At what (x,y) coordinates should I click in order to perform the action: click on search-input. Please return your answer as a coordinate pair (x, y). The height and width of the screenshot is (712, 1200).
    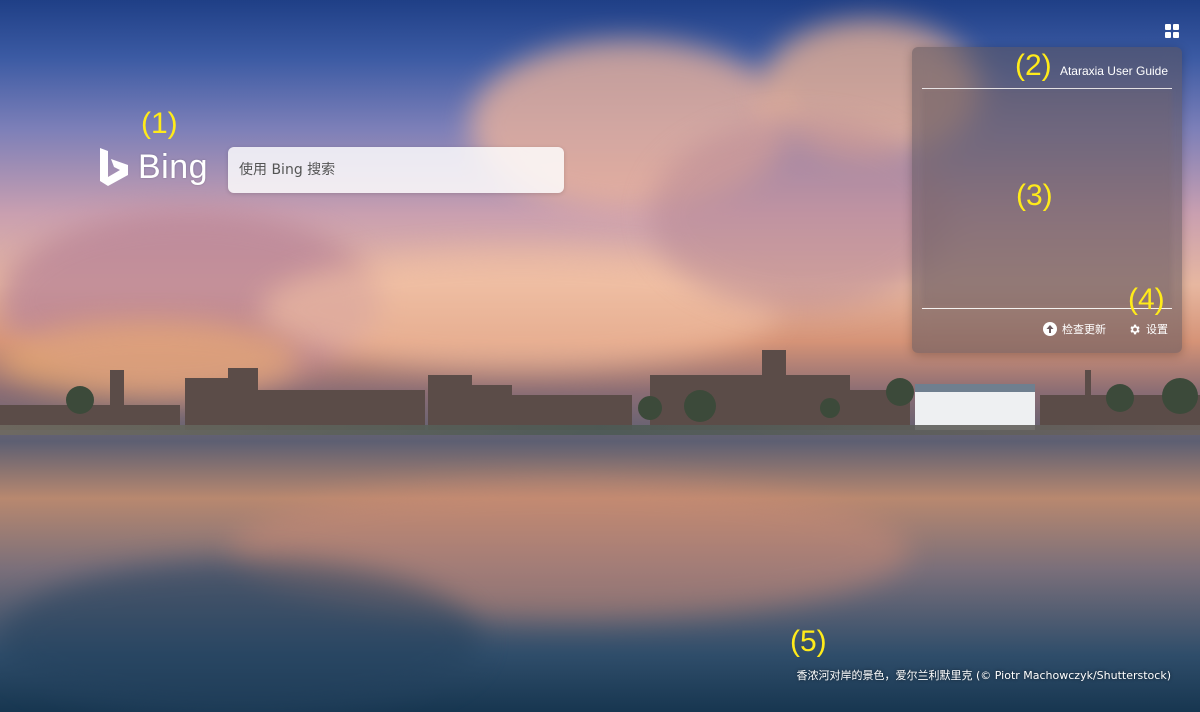
    Looking at the image, I should click on (400, 170).